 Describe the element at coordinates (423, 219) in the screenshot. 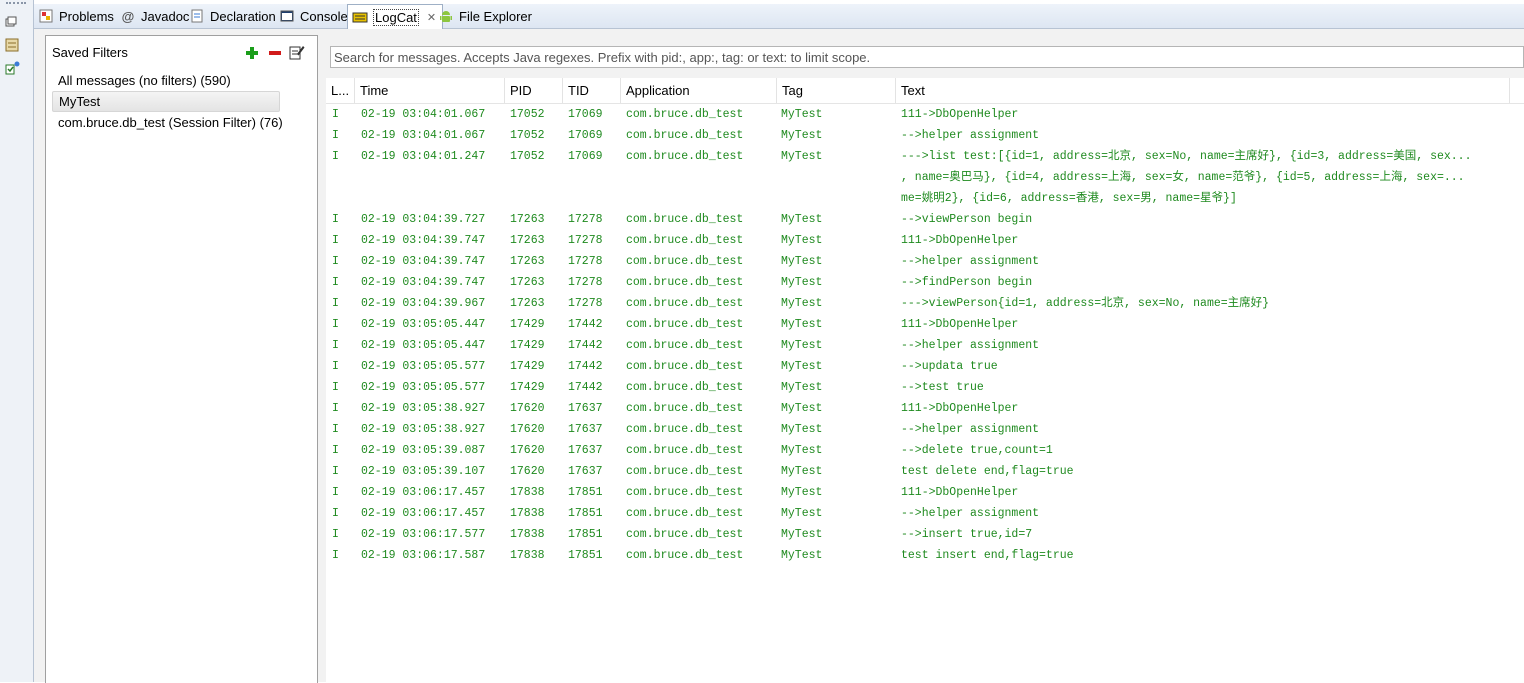

I see `log-time: 02-19 03:04:39.727` at that location.